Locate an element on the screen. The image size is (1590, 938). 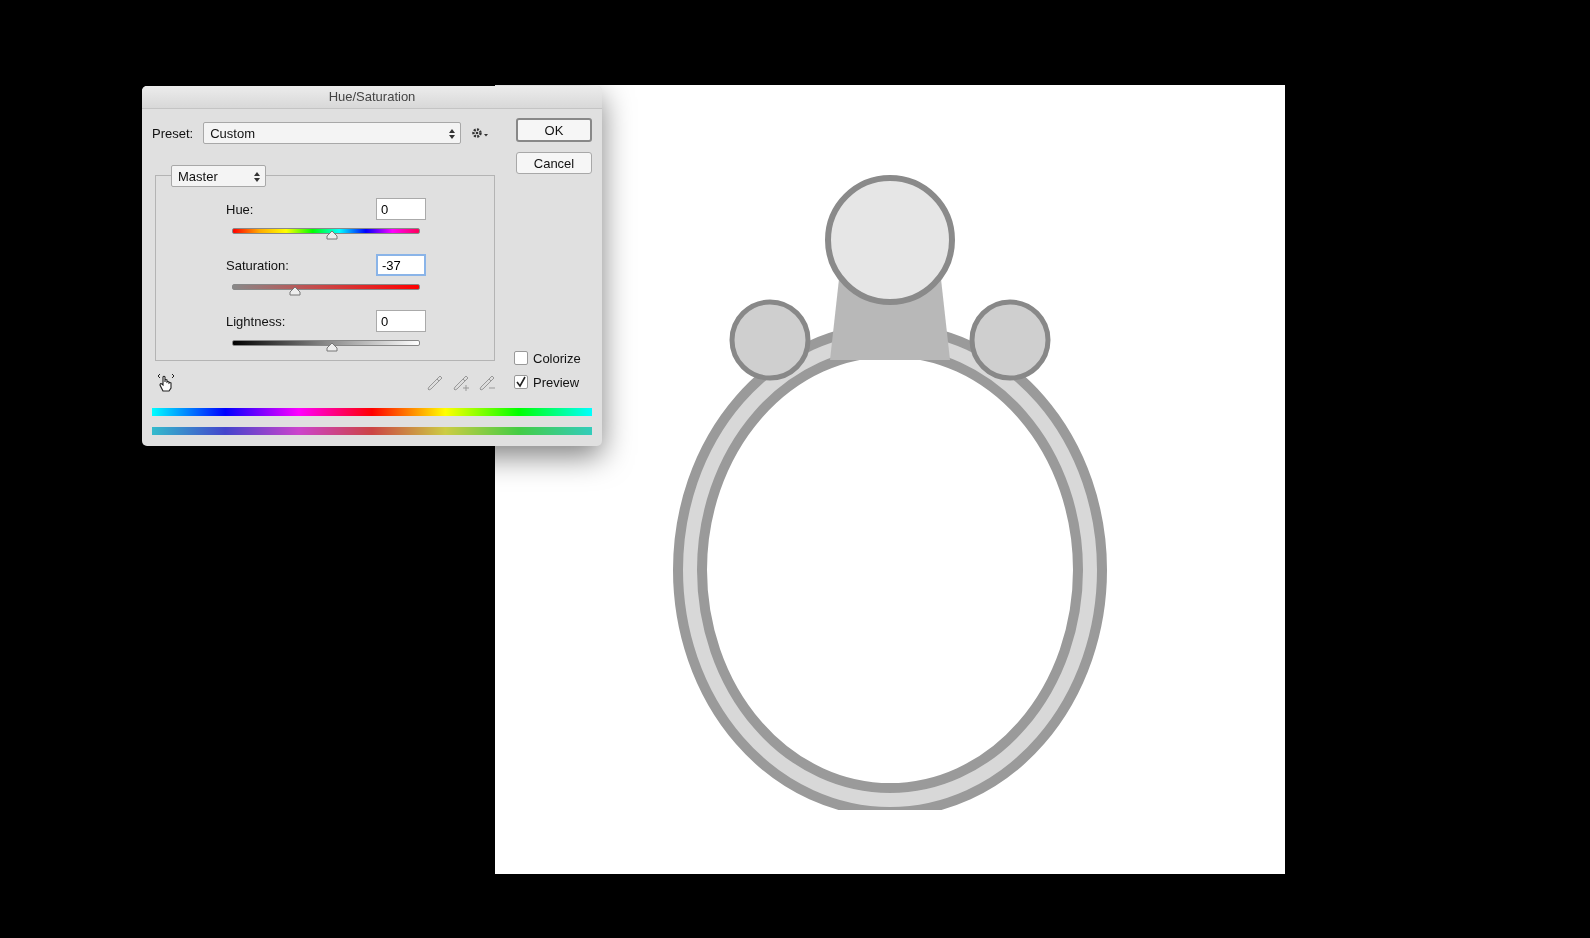
dialog-button: OK is located at coordinates (554, 130).